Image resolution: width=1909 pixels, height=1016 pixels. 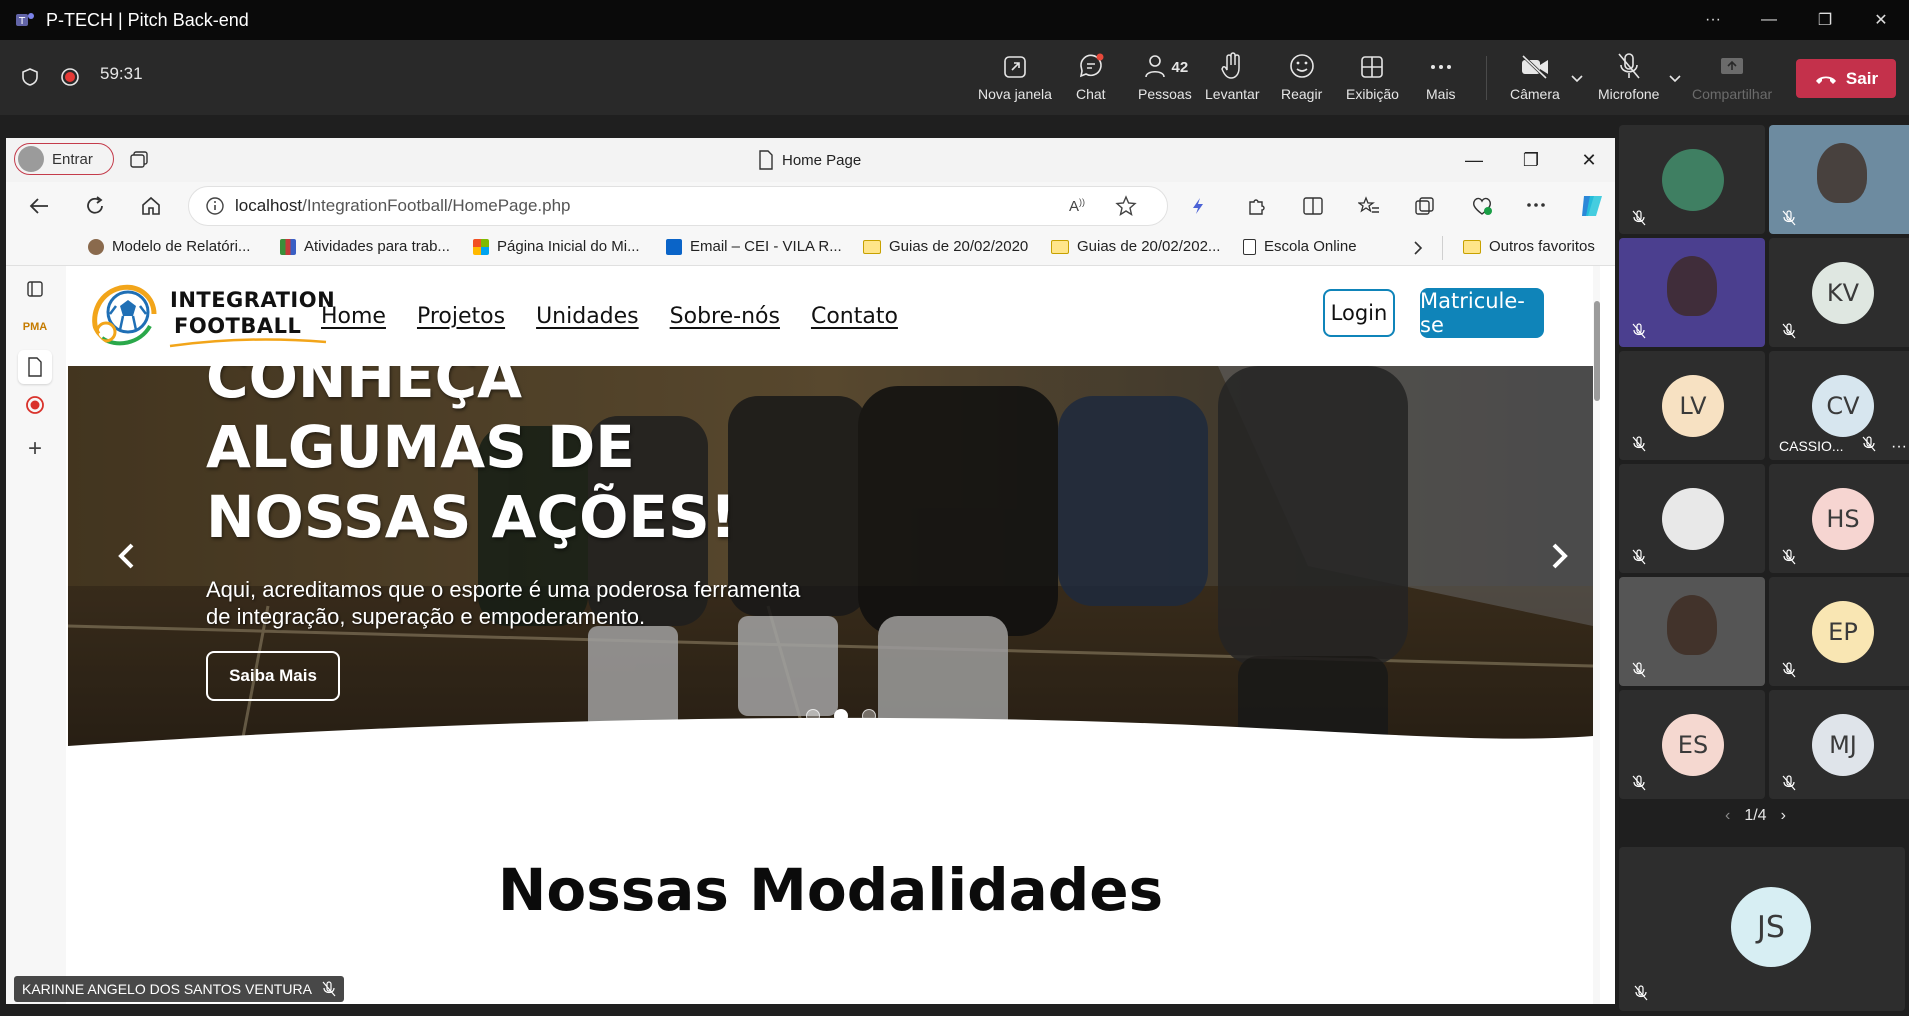 What do you see at coordinates (1180, 67) in the screenshot?
I see `people-count: 42` at bounding box center [1180, 67].